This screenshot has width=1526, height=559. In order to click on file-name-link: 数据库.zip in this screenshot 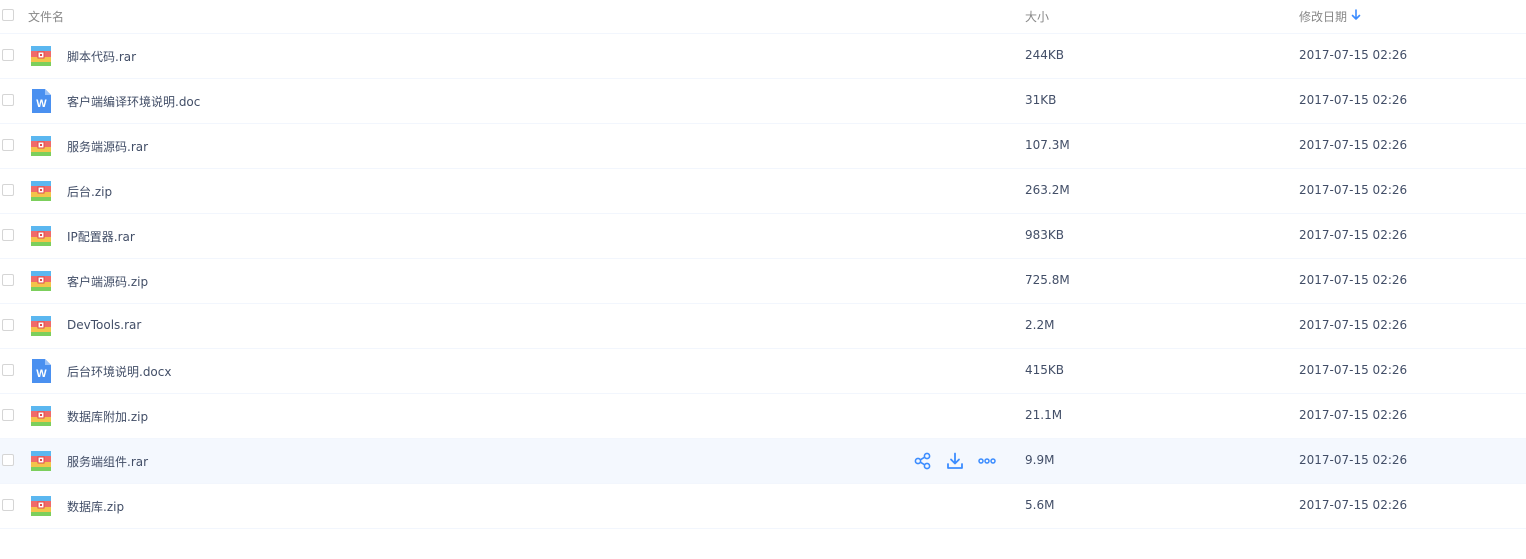, I will do `click(95, 506)`.